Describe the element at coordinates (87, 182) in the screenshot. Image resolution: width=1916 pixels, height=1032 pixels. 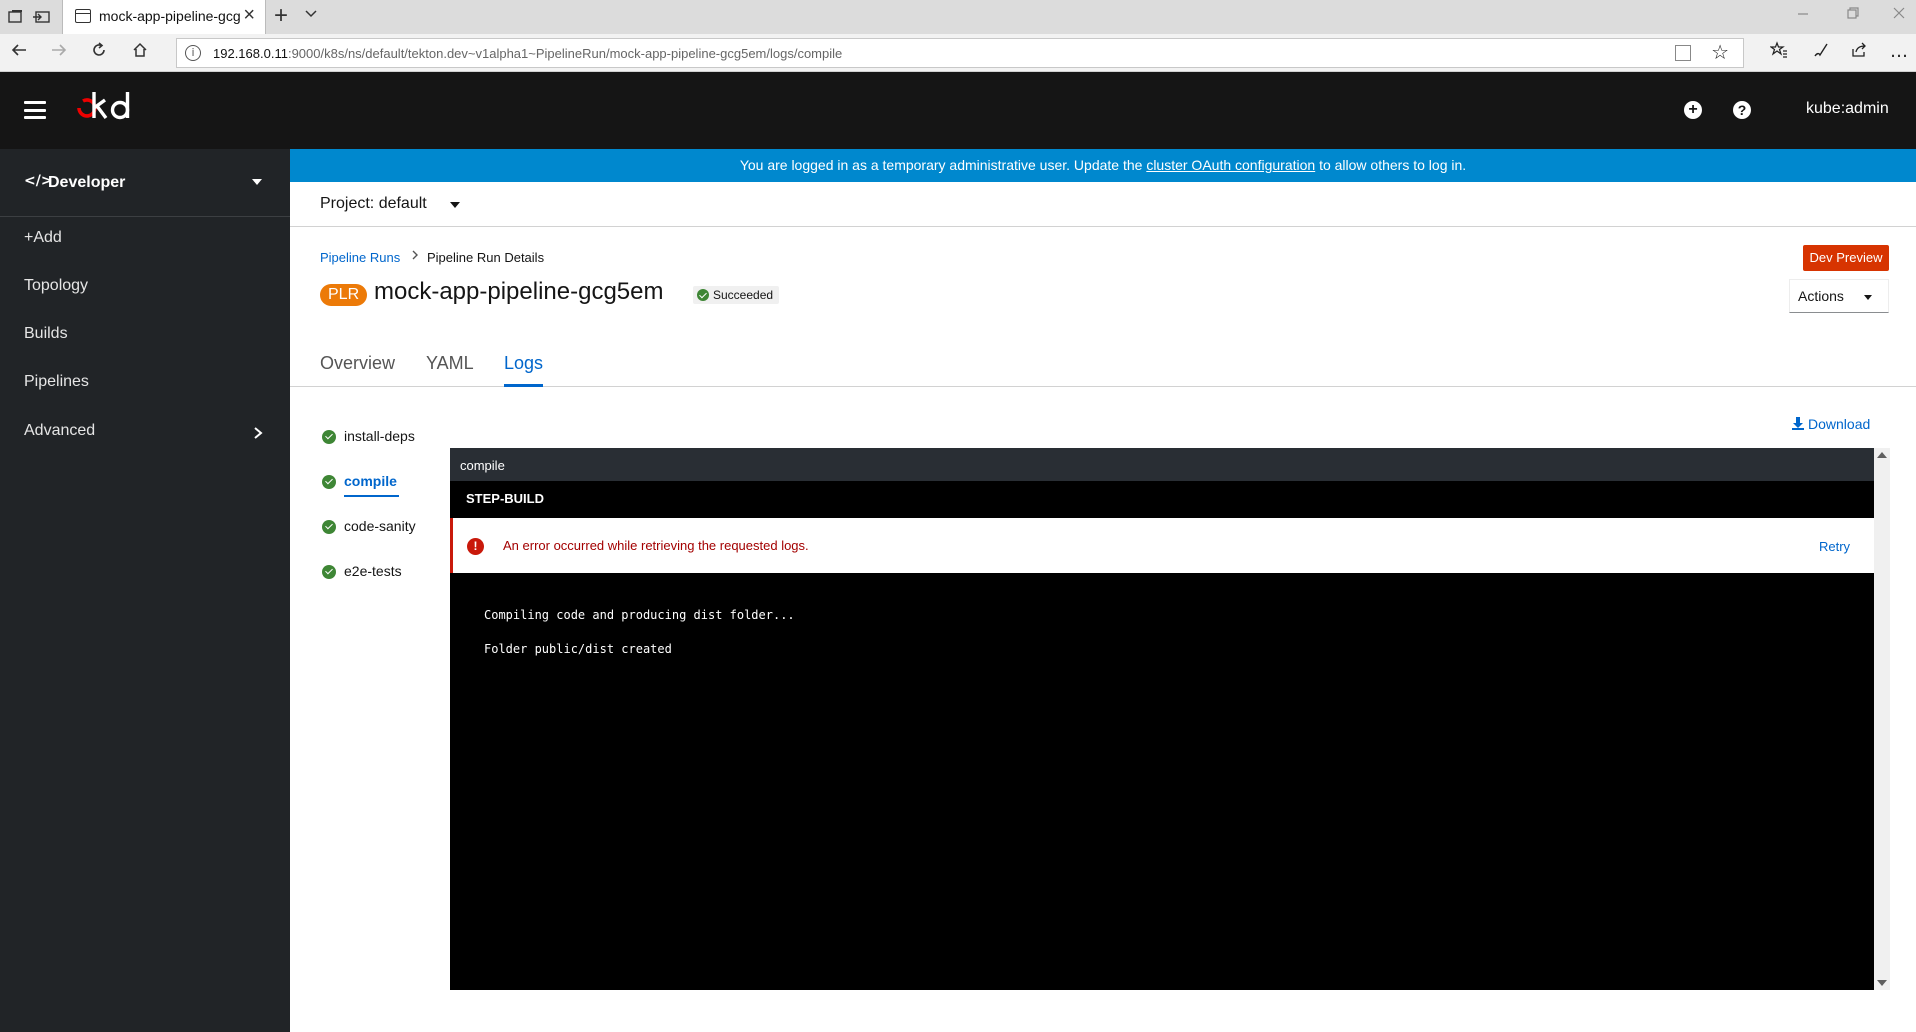
I see `perspective-label: Developer` at that location.